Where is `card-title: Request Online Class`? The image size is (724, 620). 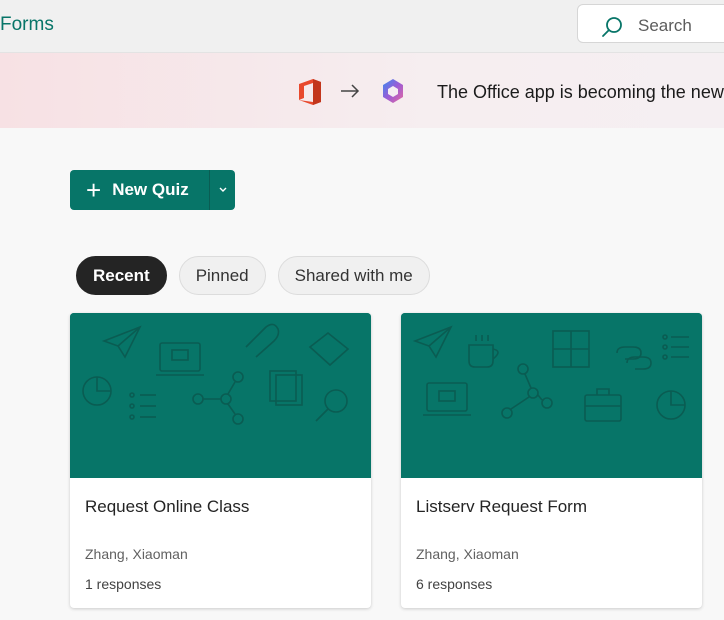
card-title: Request Online Class is located at coordinates (167, 506).